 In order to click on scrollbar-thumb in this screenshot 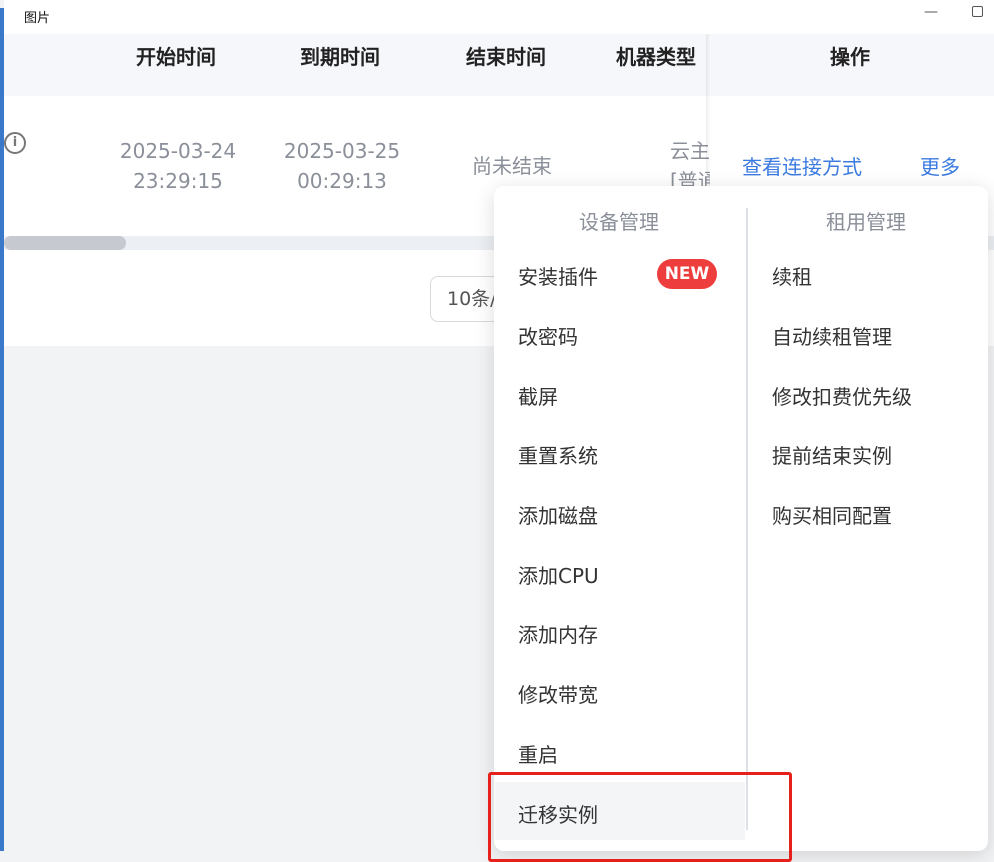, I will do `click(65, 243)`.